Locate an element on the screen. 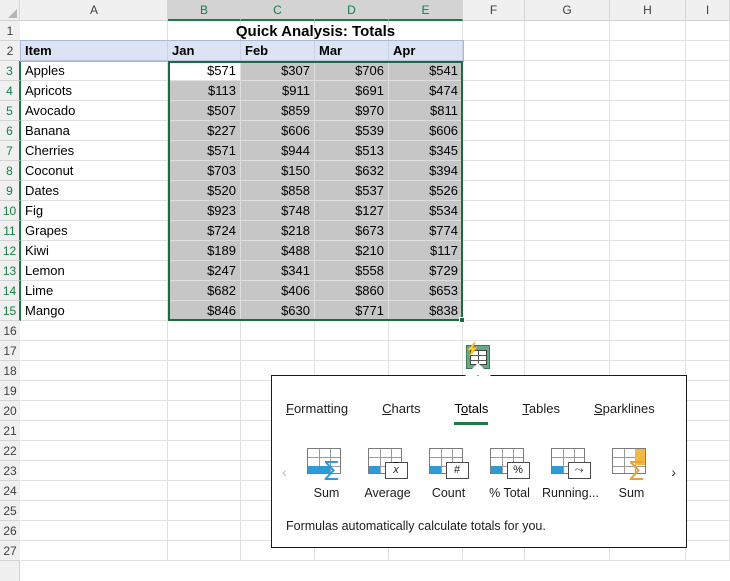 The image size is (730, 581). column-header-H: H is located at coordinates (648, 10).